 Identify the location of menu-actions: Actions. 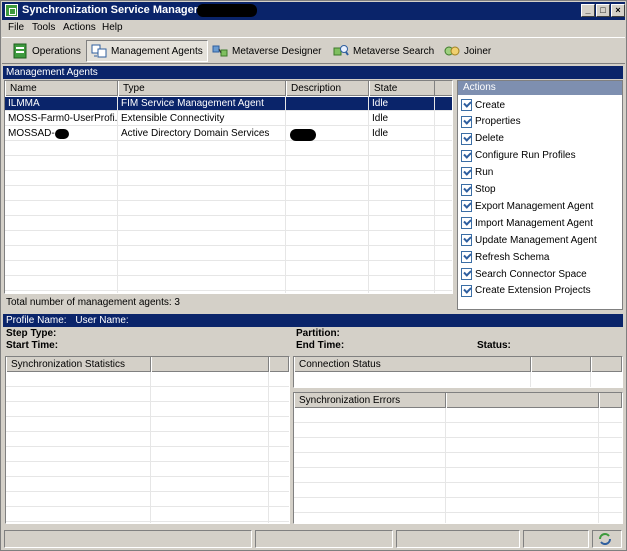
(79, 27).